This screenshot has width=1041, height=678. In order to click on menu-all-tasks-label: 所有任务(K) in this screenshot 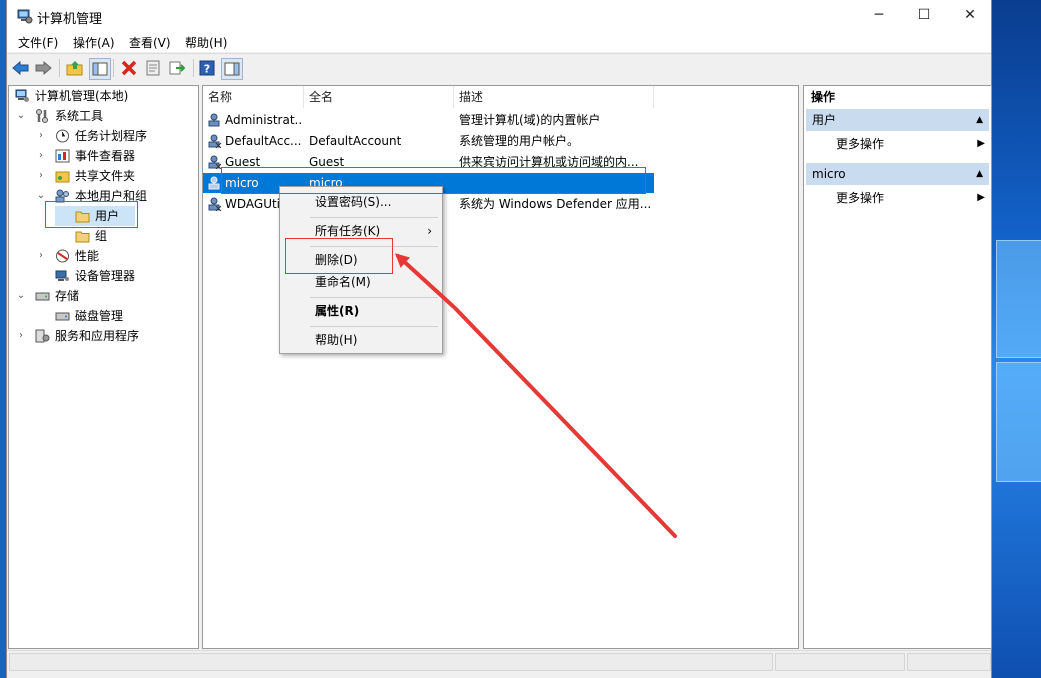, I will do `click(348, 231)`.